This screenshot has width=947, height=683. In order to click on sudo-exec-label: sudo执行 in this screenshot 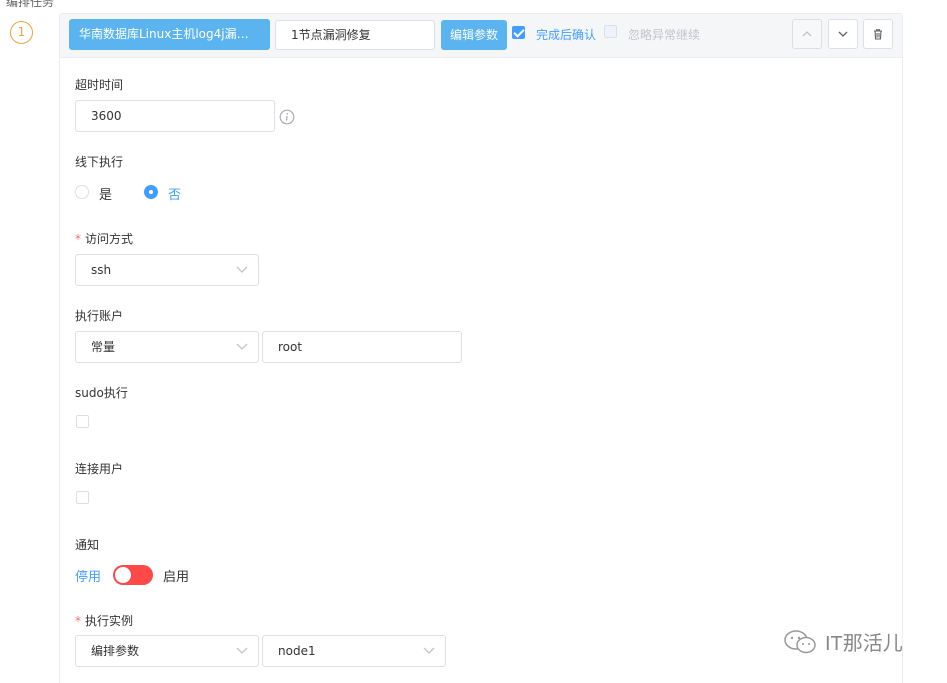, I will do `click(101, 393)`.